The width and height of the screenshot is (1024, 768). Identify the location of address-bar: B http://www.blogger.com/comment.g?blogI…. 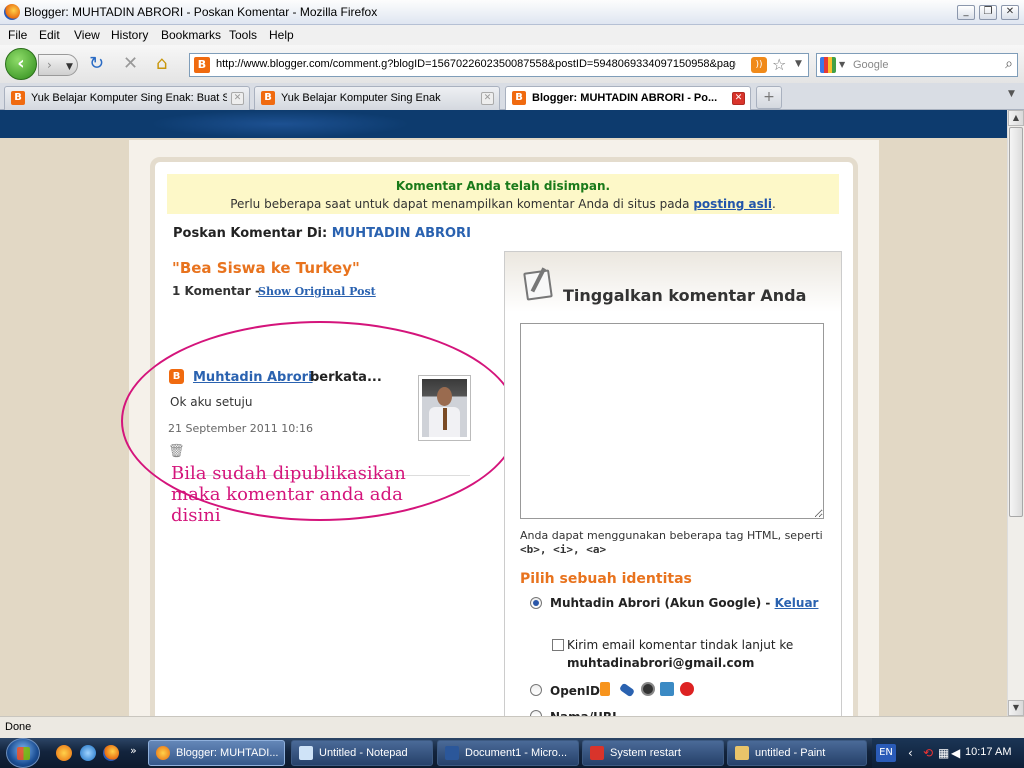
(499, 65).